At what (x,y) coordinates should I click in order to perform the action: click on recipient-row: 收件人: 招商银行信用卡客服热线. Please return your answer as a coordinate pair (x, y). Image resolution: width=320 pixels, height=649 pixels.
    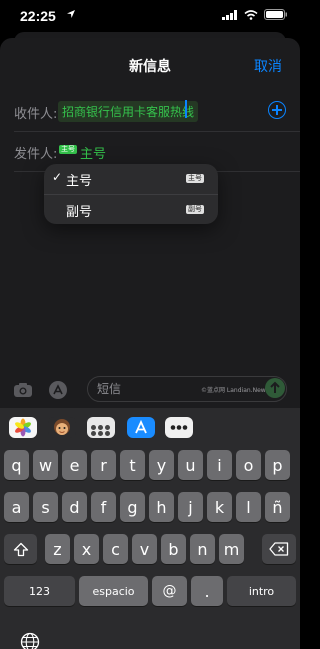
    Looking at the image, I should click on (157, 111).